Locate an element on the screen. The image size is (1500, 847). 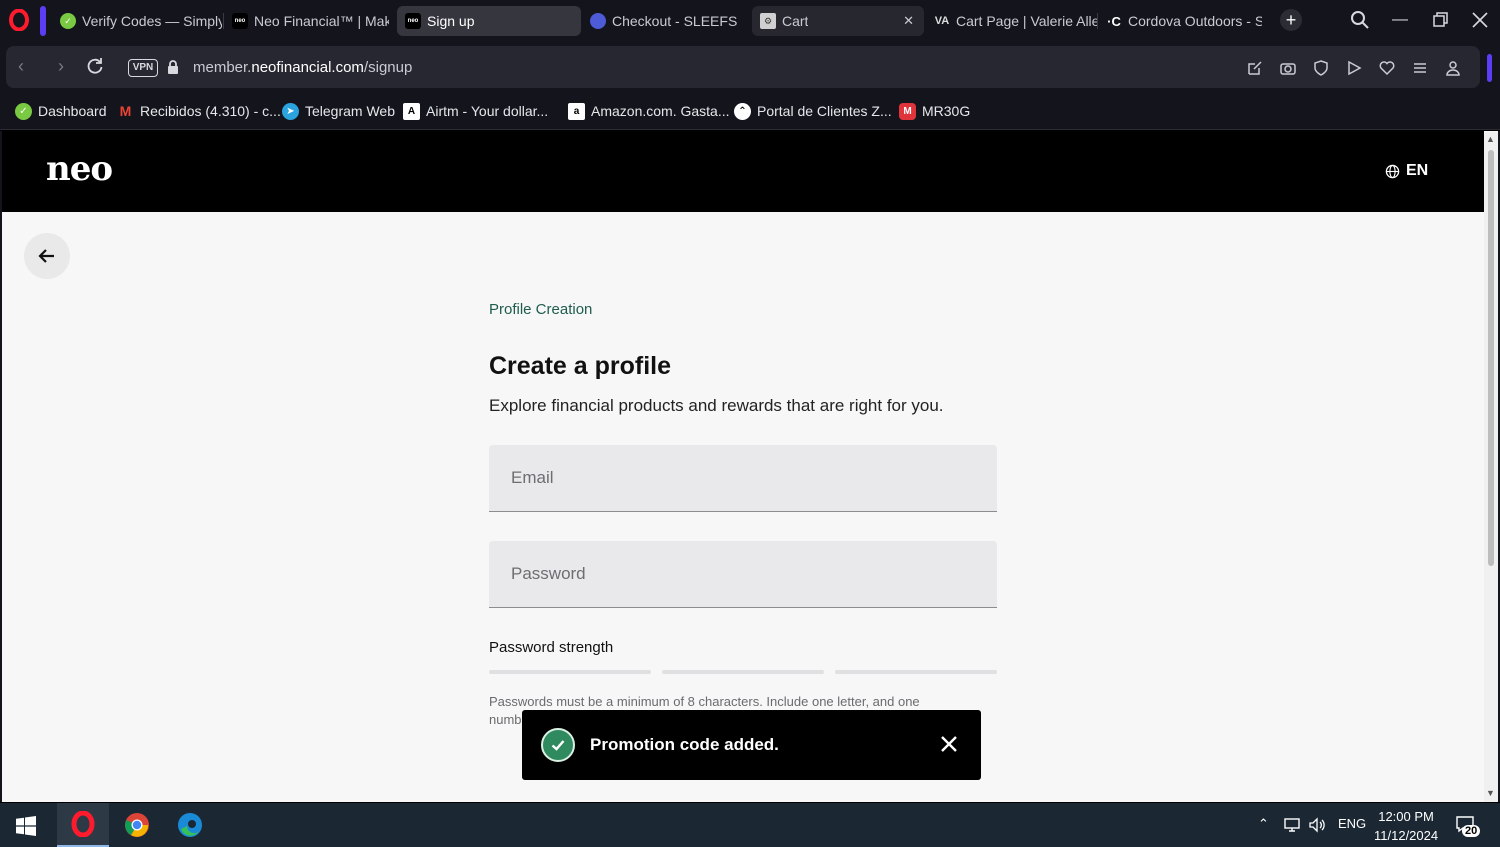
neo-logo: neo is located at coordinates (79, 169).